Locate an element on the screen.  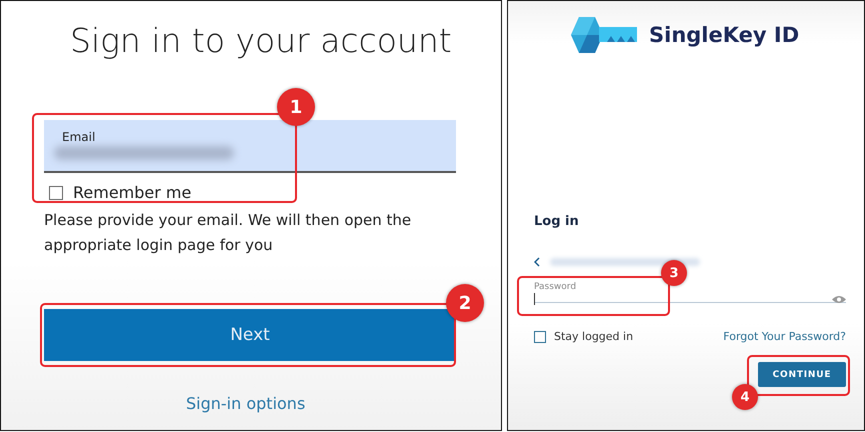
continue-button: CONTINUE is located at coordinates (802, 374).